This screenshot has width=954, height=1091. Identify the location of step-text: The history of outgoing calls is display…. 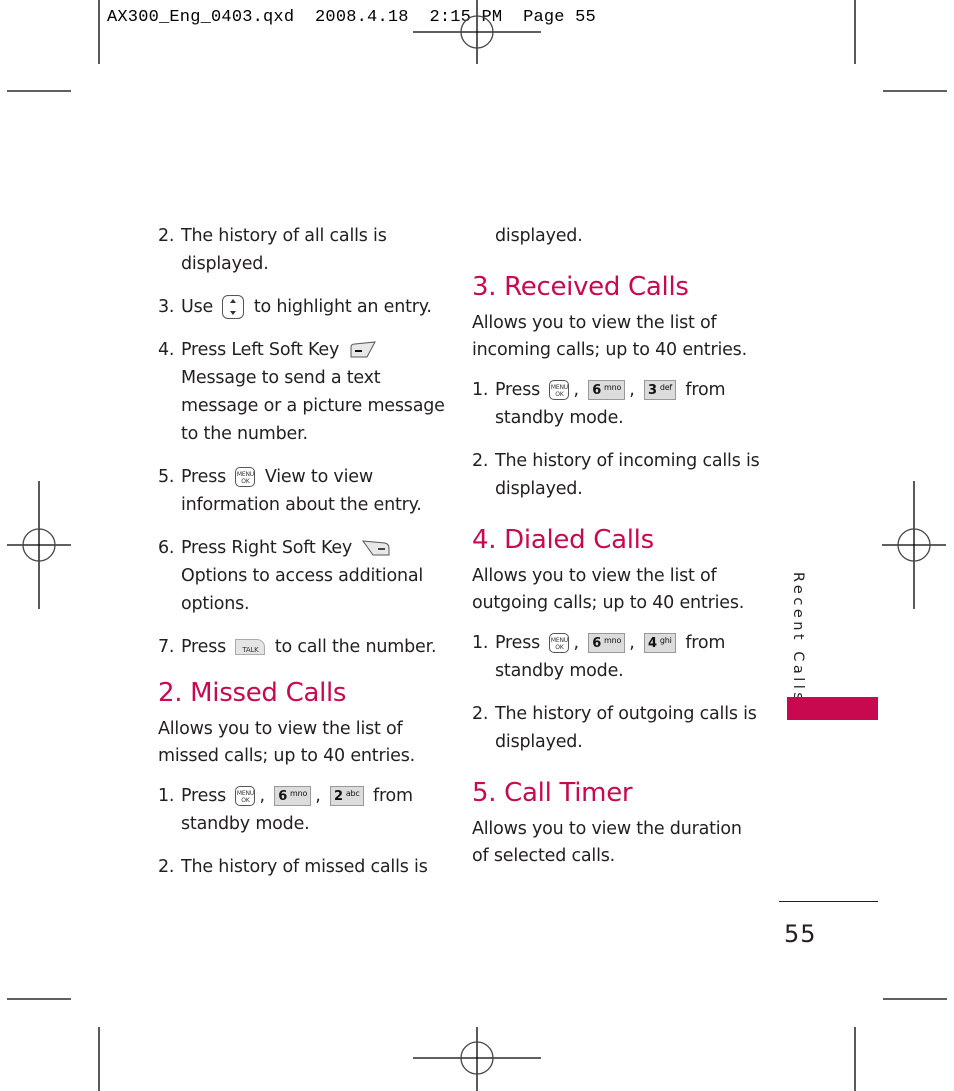
(626, 728).